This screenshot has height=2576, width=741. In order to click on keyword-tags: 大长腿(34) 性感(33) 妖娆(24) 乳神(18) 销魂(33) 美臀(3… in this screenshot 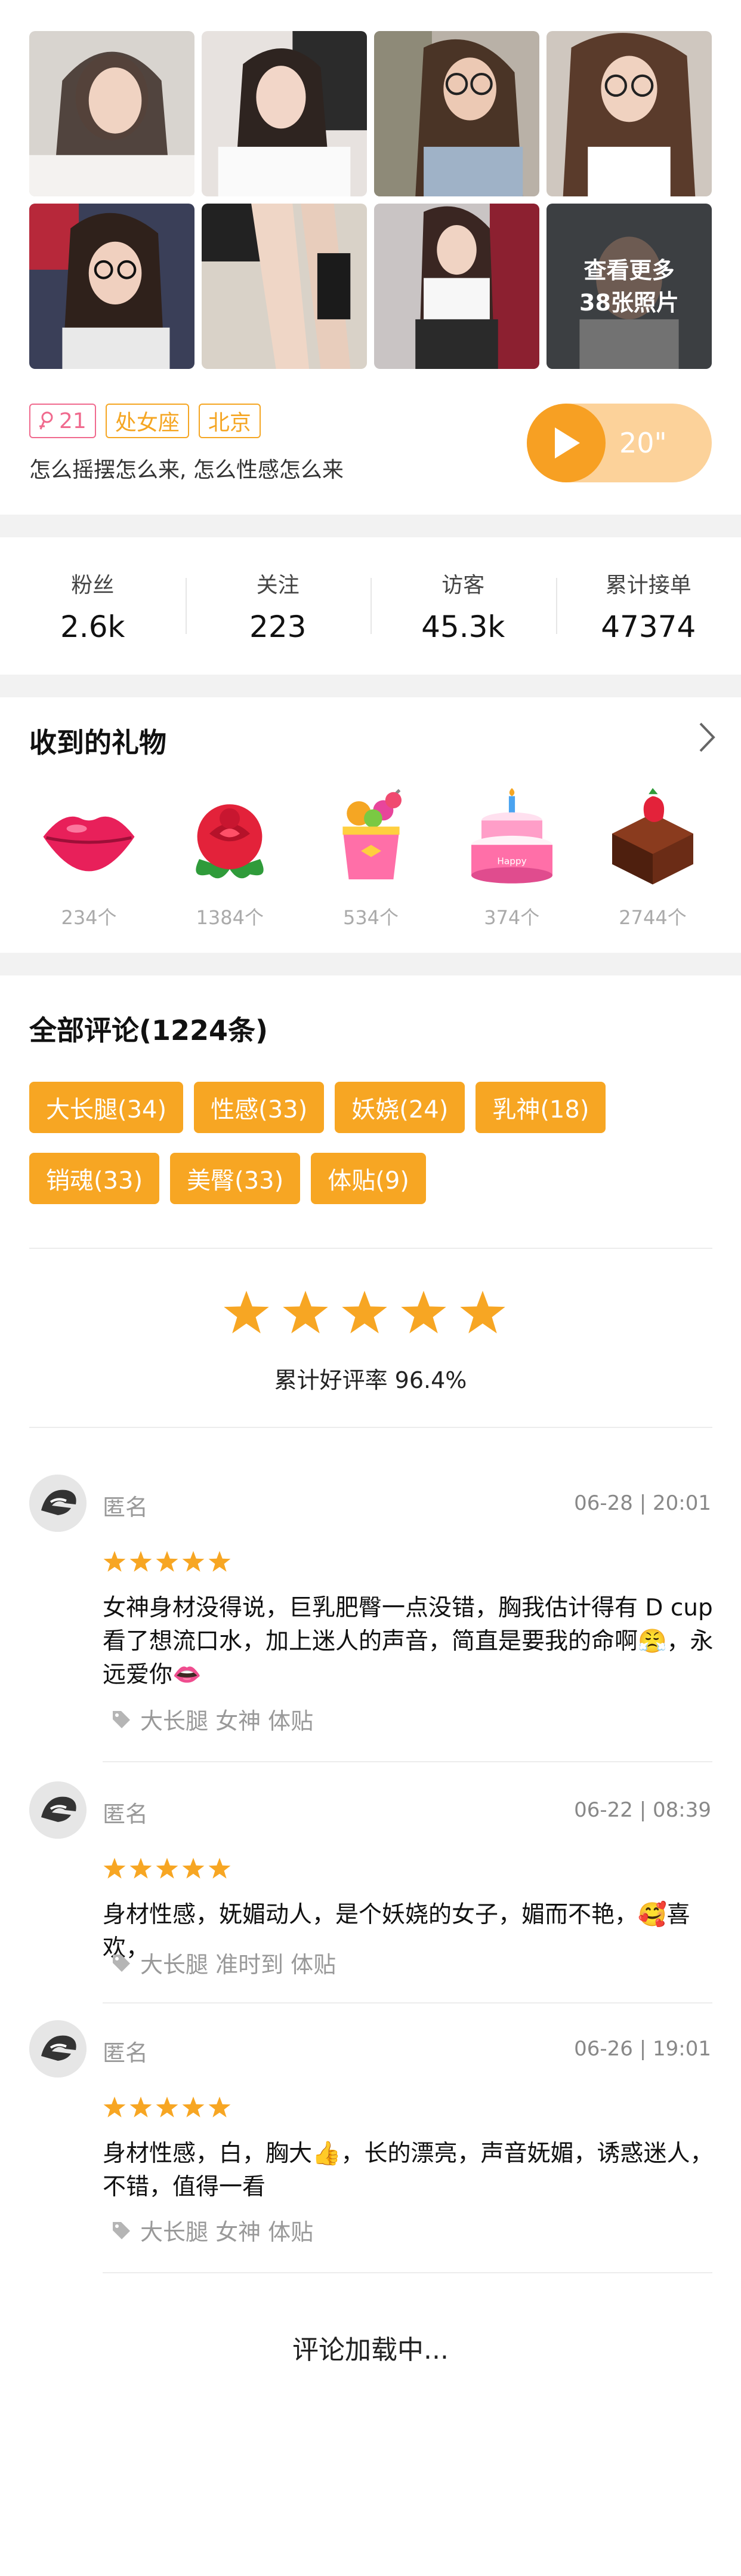, I will do `click(375, 1143)`.